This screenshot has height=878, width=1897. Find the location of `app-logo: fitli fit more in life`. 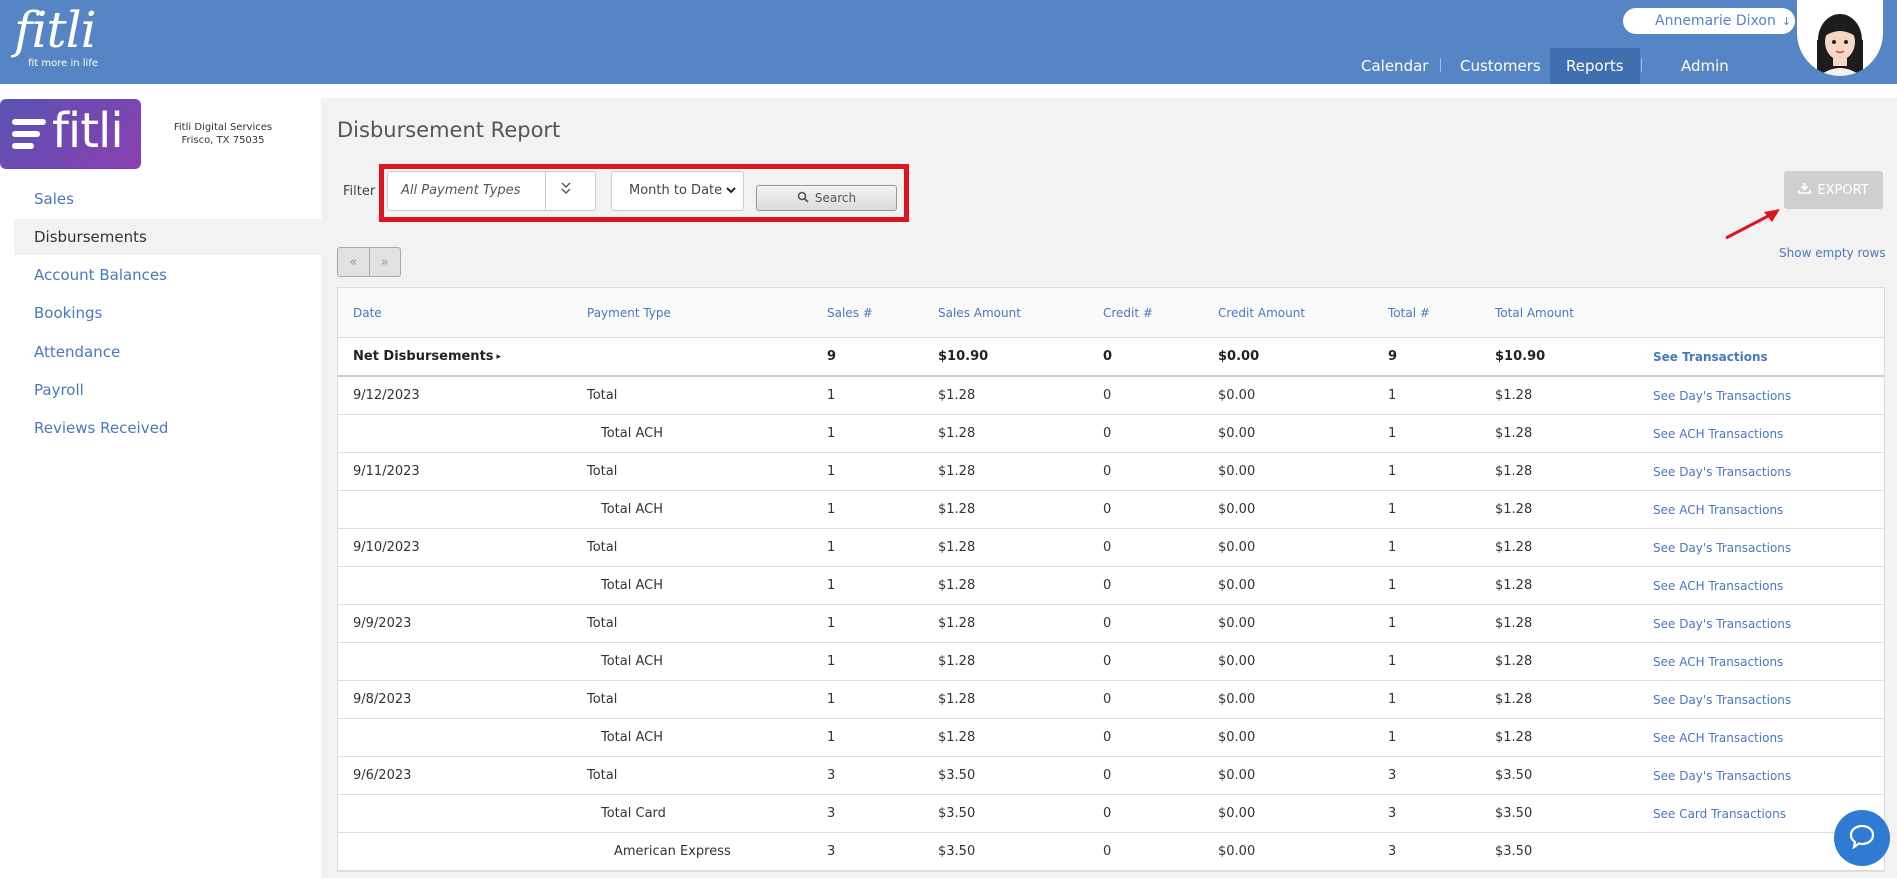

app-logo: fitli fit more in life is located at coordinates (56, 36).